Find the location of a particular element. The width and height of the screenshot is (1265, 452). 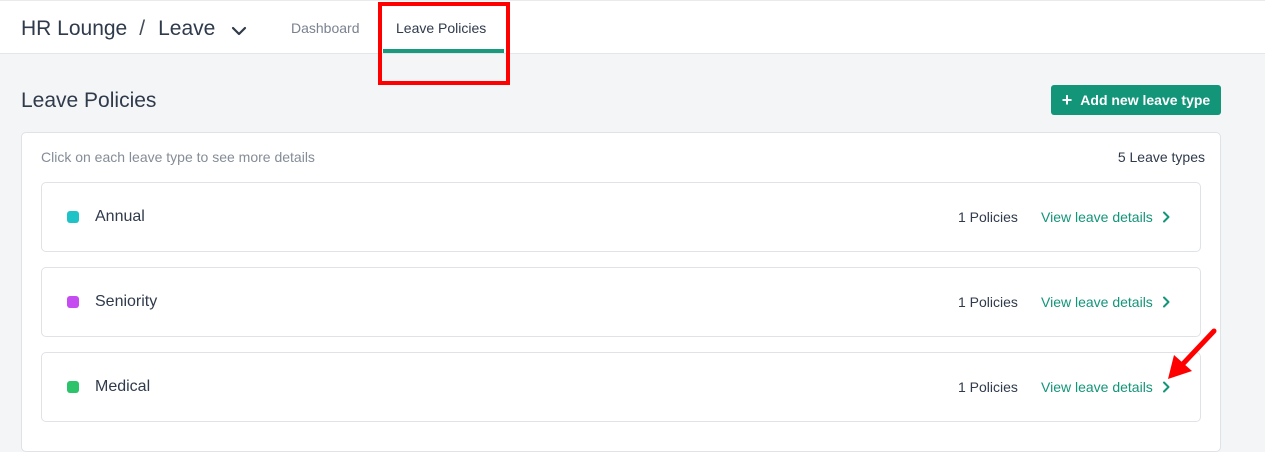

plus-icon: + is located at coordinates (1067, 100).